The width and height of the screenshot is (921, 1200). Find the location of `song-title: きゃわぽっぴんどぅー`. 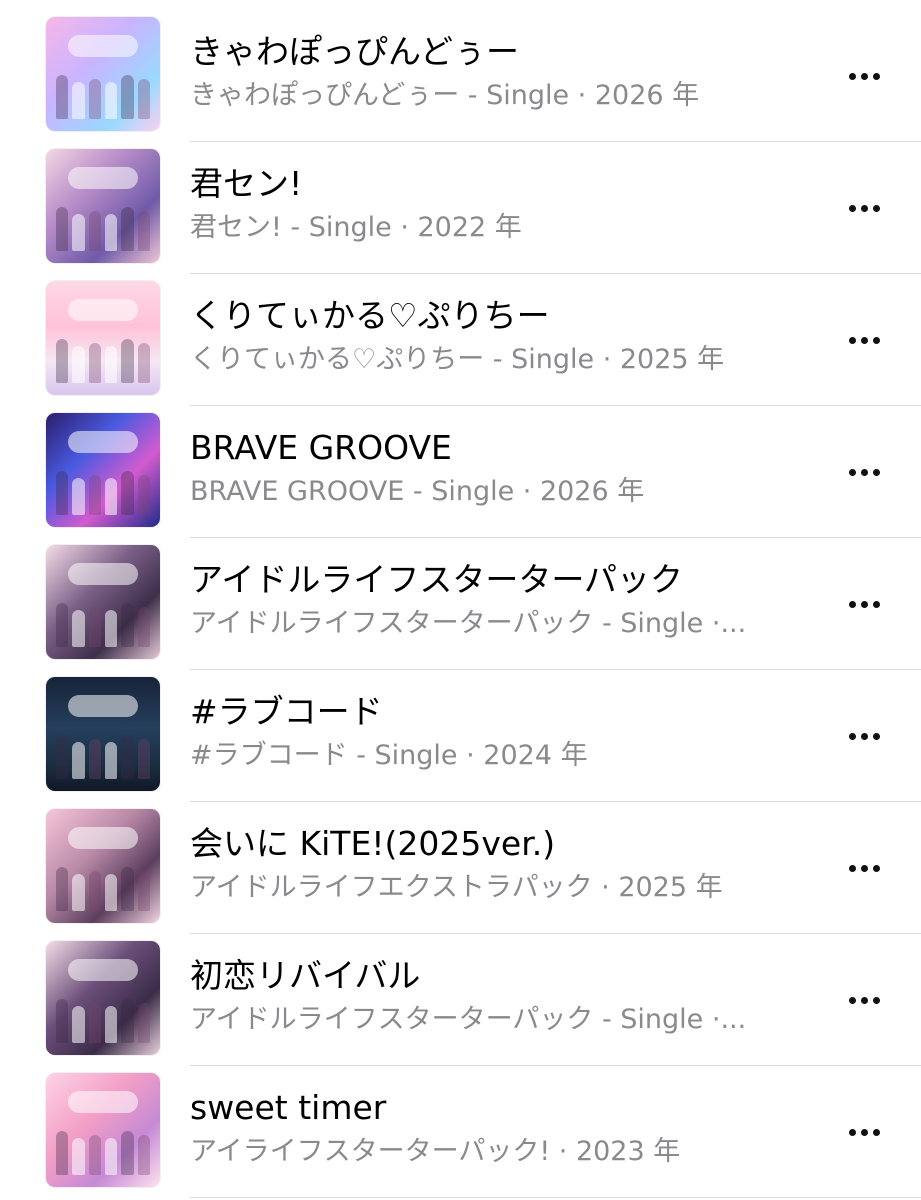

song-title: きゃわぽっぴんどぅー is located at coordinates (355, 51).